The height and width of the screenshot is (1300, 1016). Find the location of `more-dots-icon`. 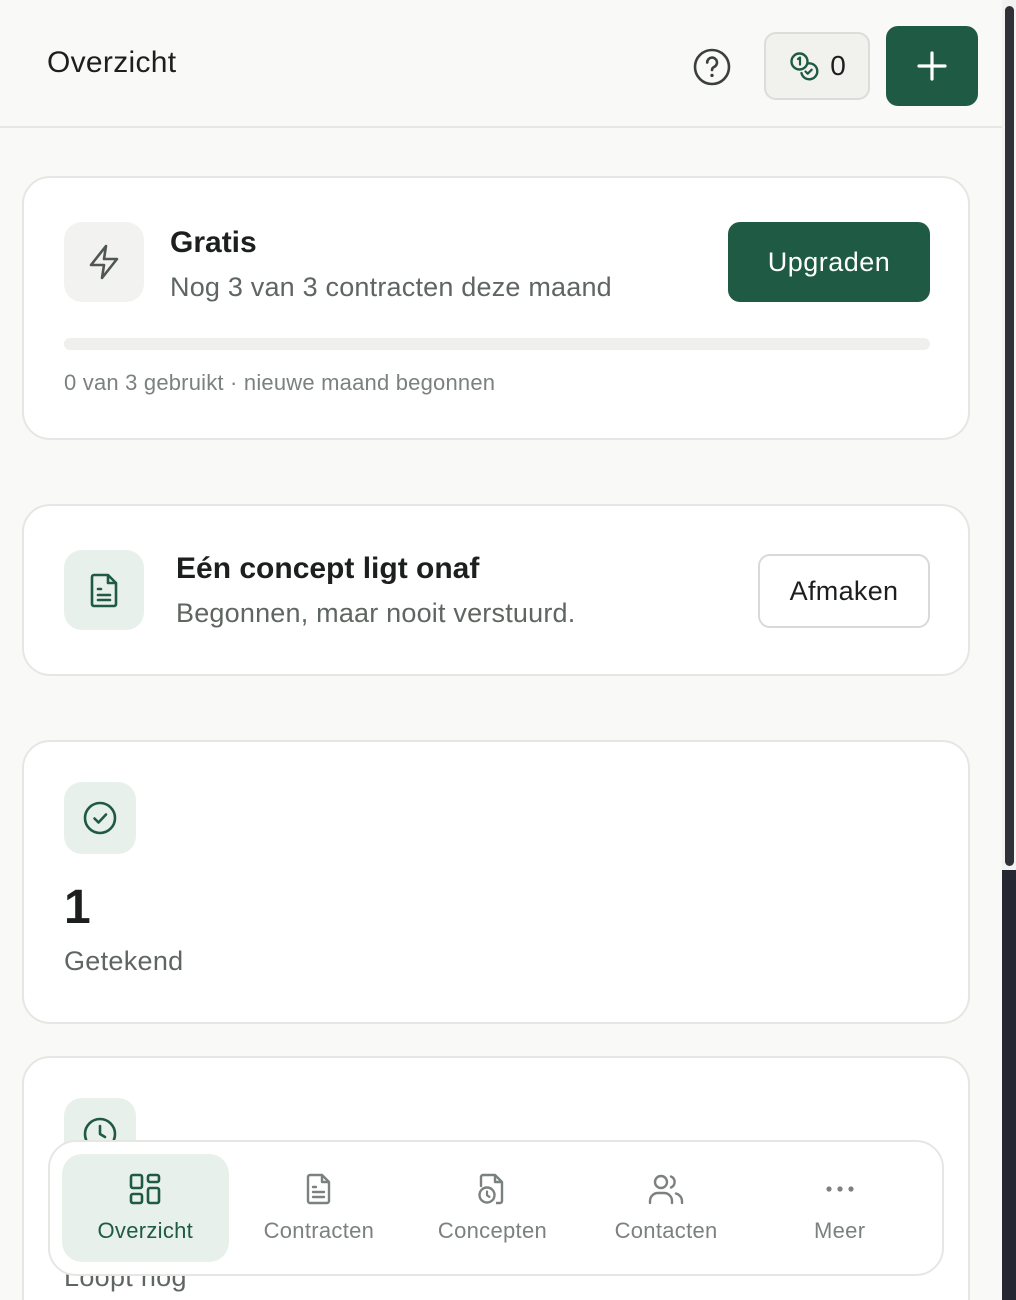

more-dots-icon is located at coordinates (840, 1189).